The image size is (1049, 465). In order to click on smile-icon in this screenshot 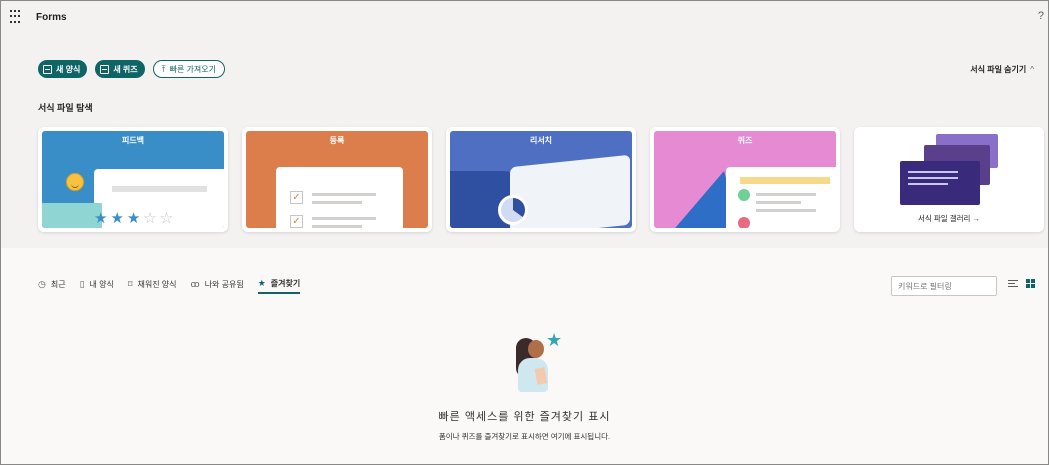, I will do `click(75, 182)`.